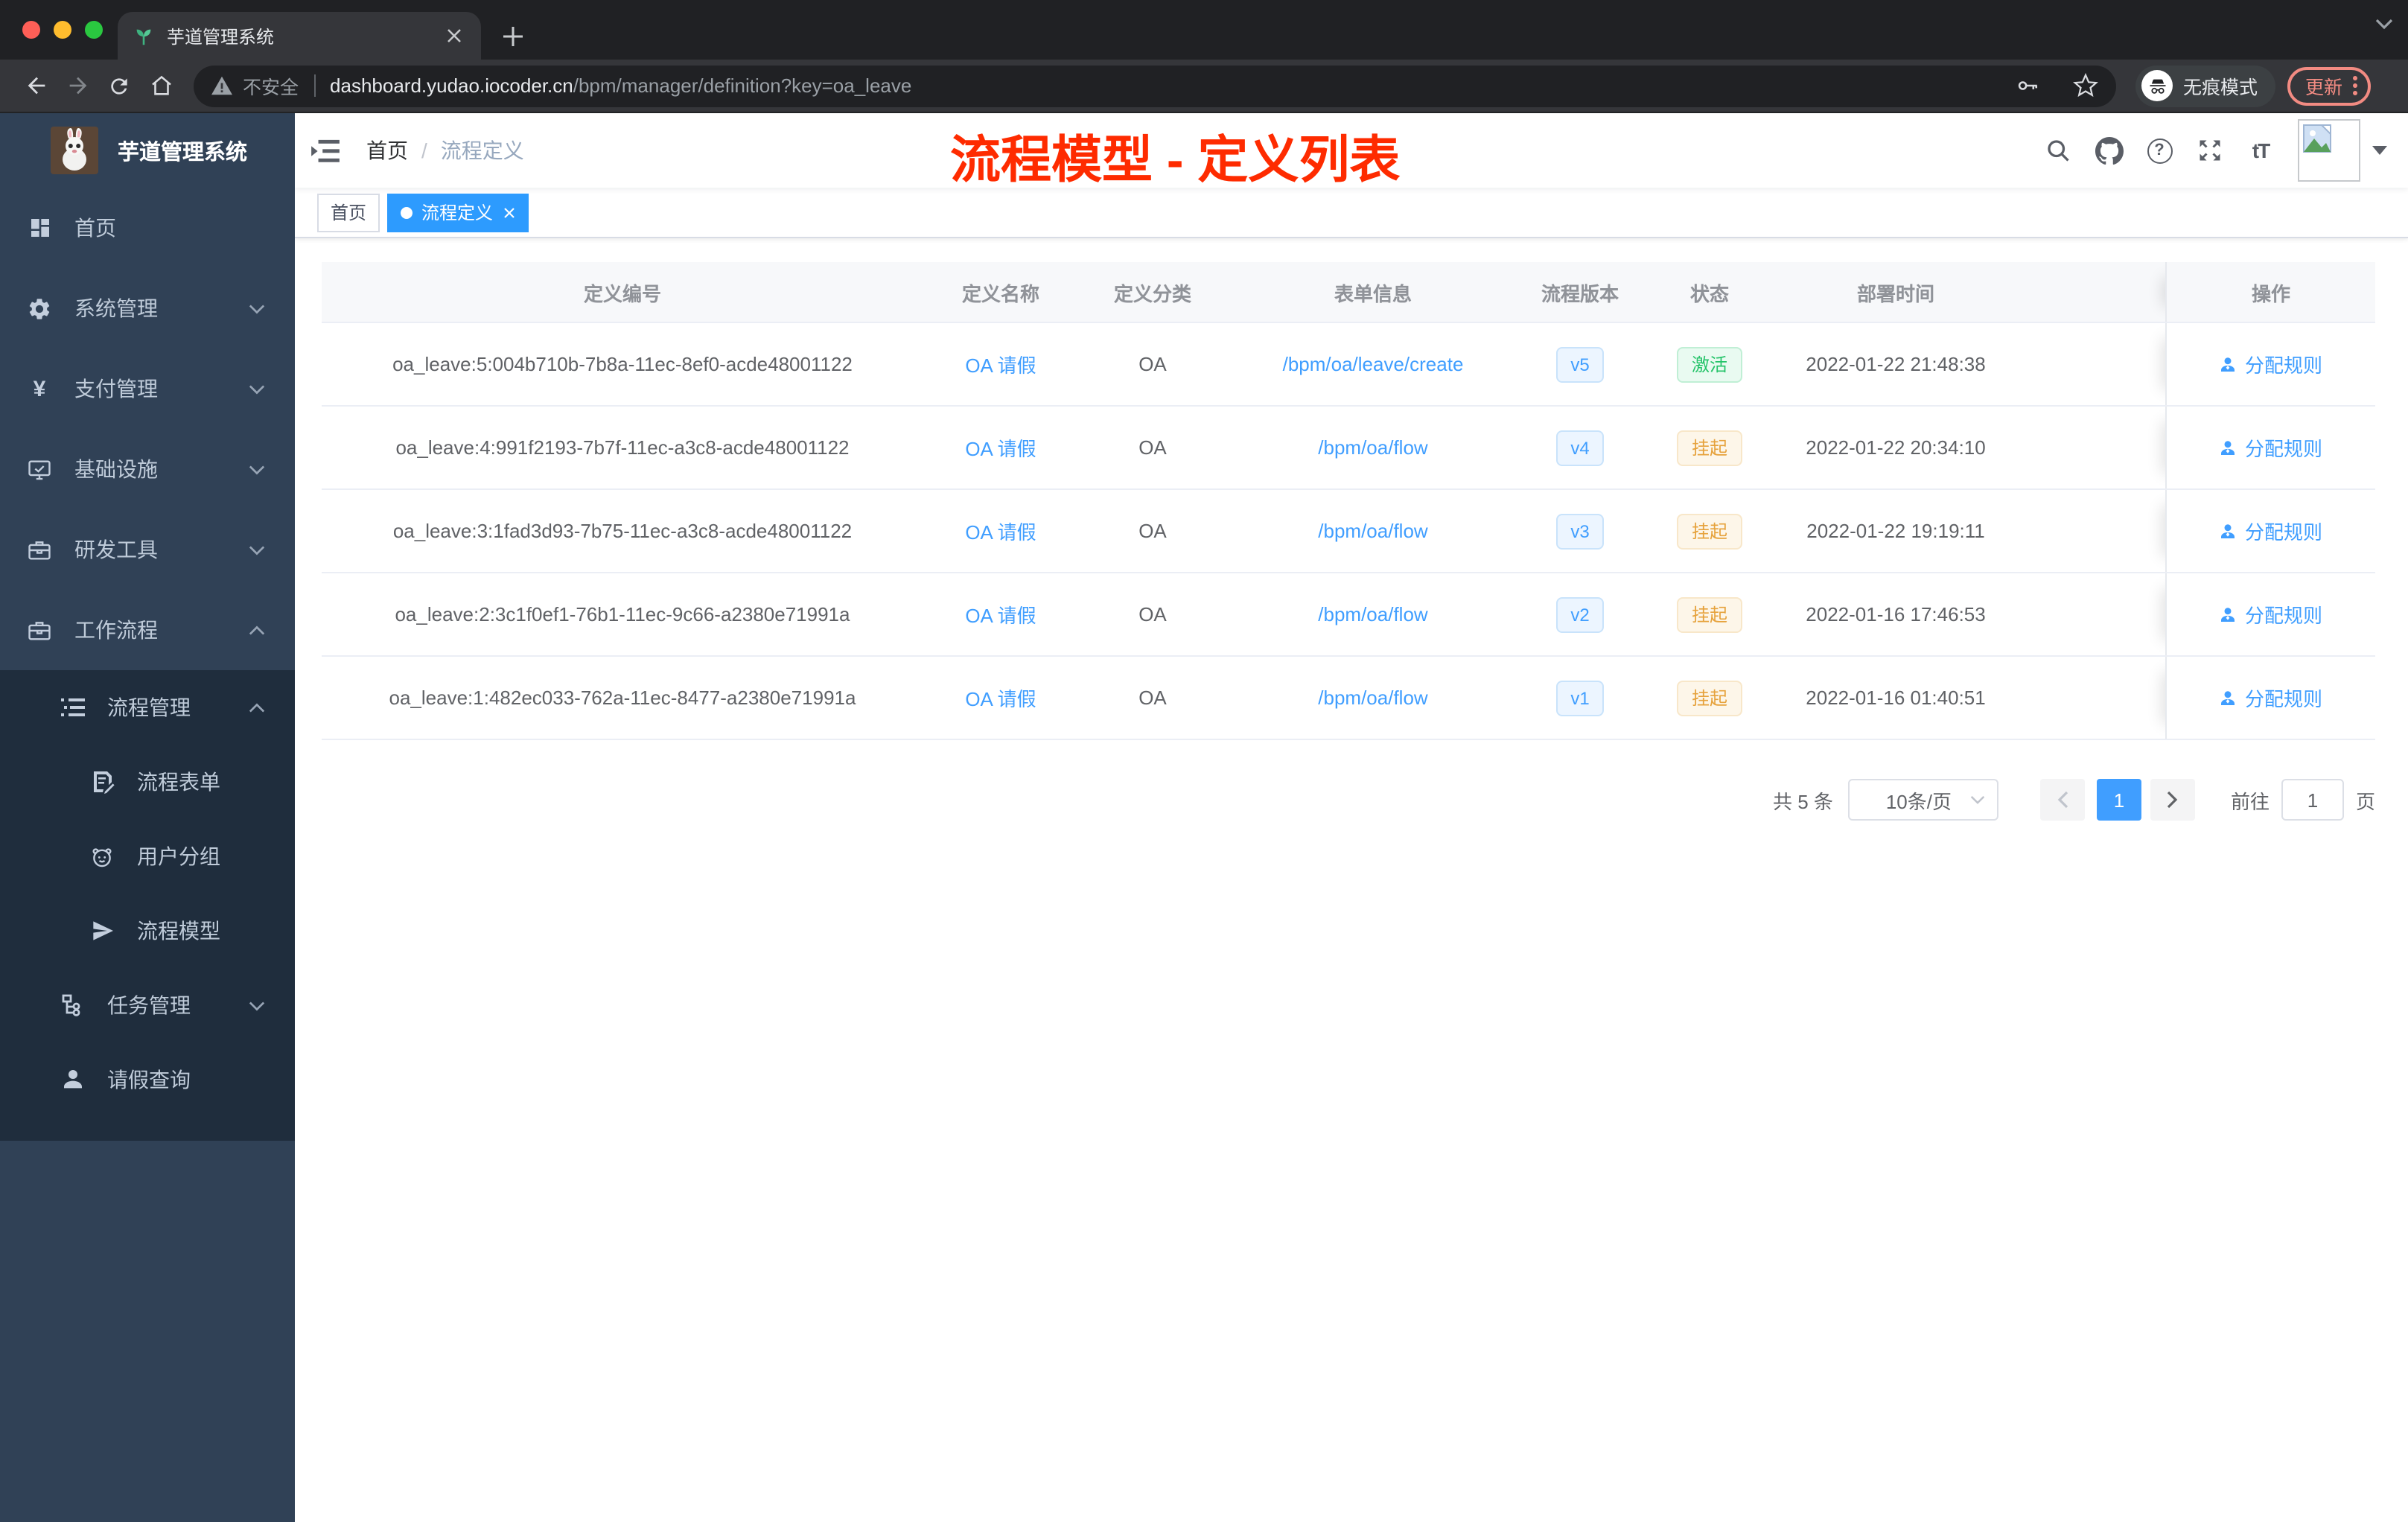  I want to click on page-size-select: 10条/页, so click(1922, 800).